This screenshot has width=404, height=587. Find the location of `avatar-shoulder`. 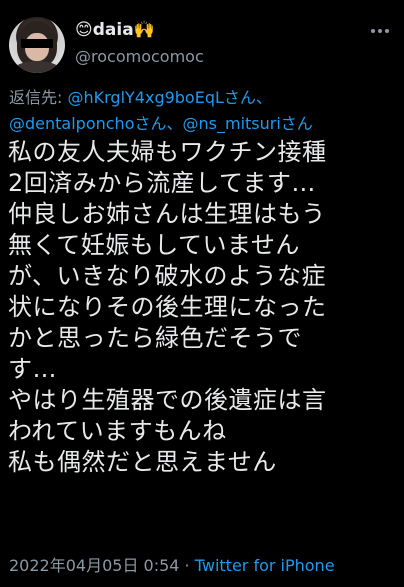

avatar-shoulder is located at coordinates (37, 67).